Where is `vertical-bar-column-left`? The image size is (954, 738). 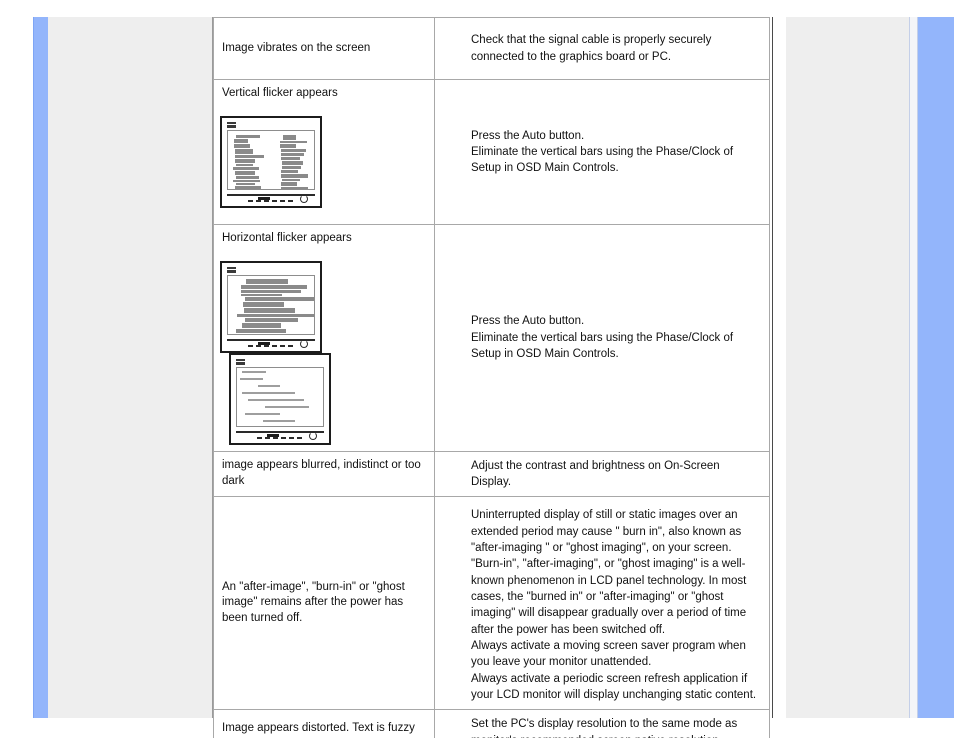
vertical-bar-column-left is located at coordinates (248, 161).